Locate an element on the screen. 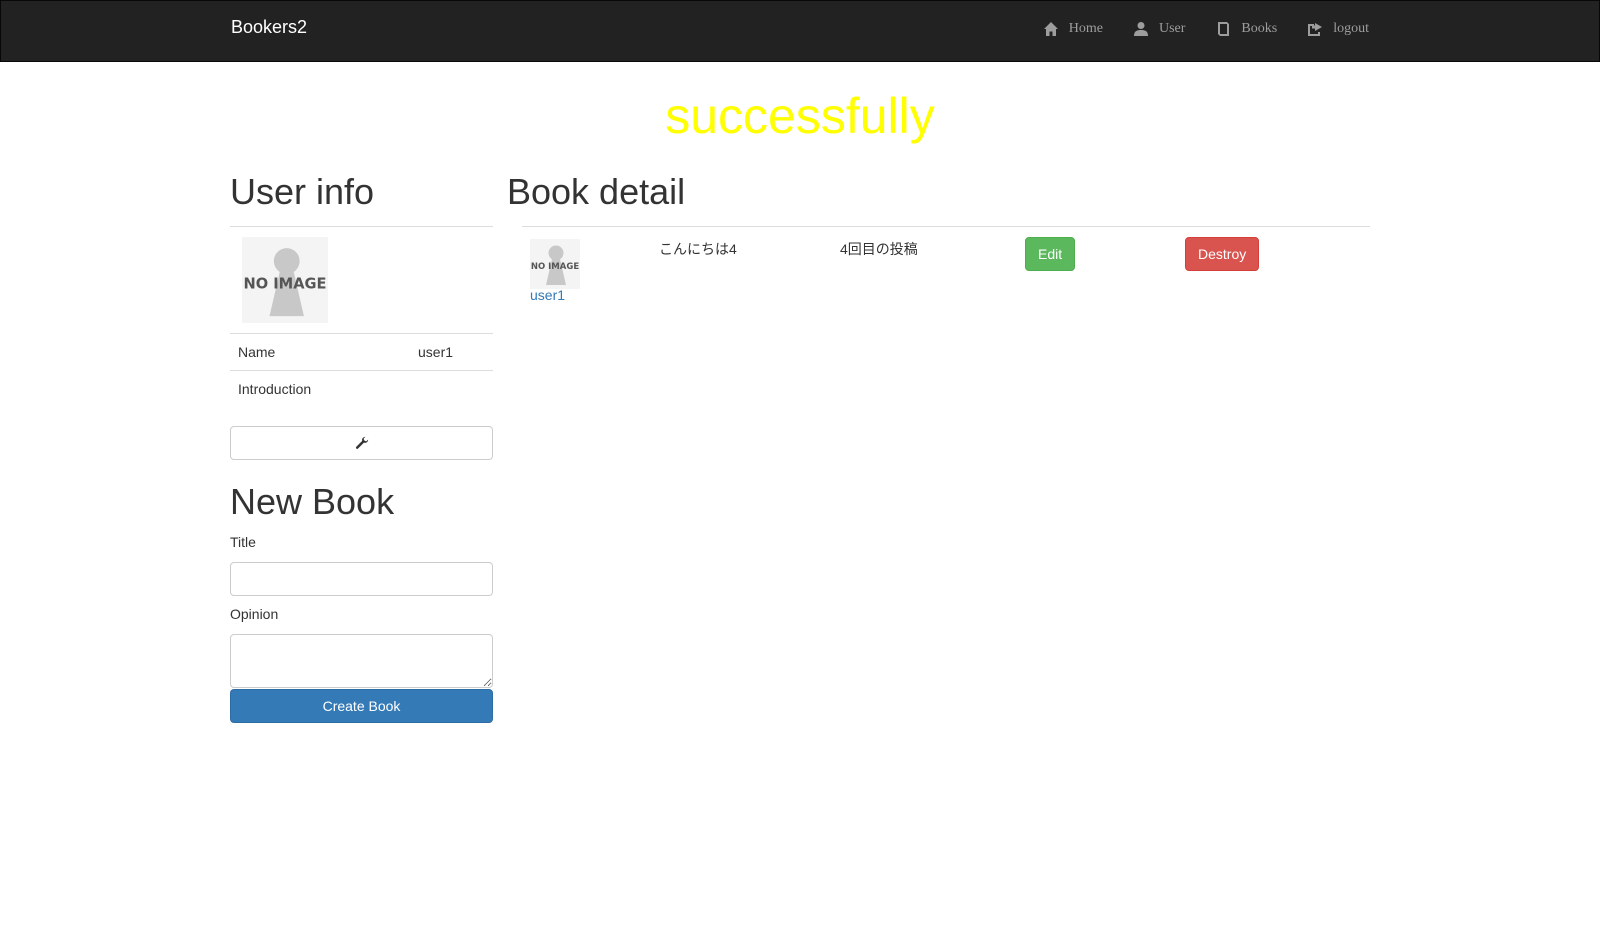 The image size is (1600, 950). title-input is located at coordinates (361, 578).